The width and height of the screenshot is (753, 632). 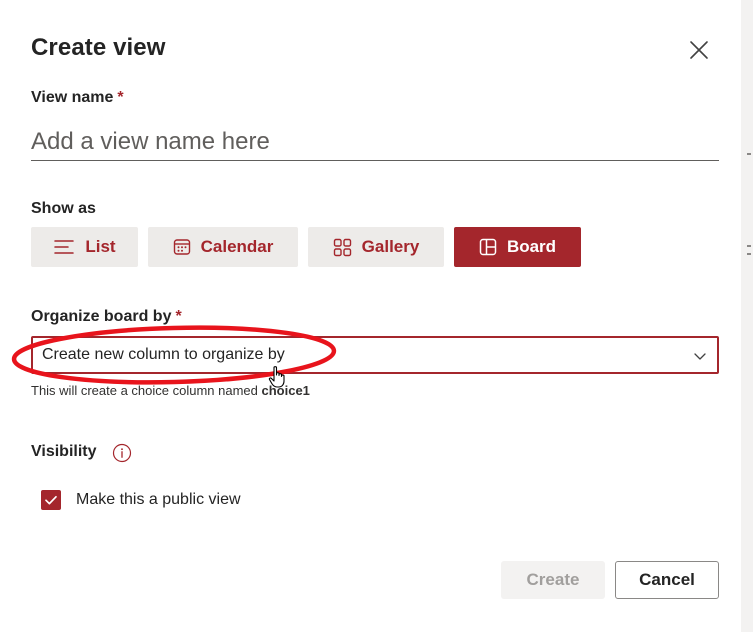 What do you see at coordinates (667, 580) in the screenshot?
I see `cancel-button: Cancel` at bounding box center [667, 580].